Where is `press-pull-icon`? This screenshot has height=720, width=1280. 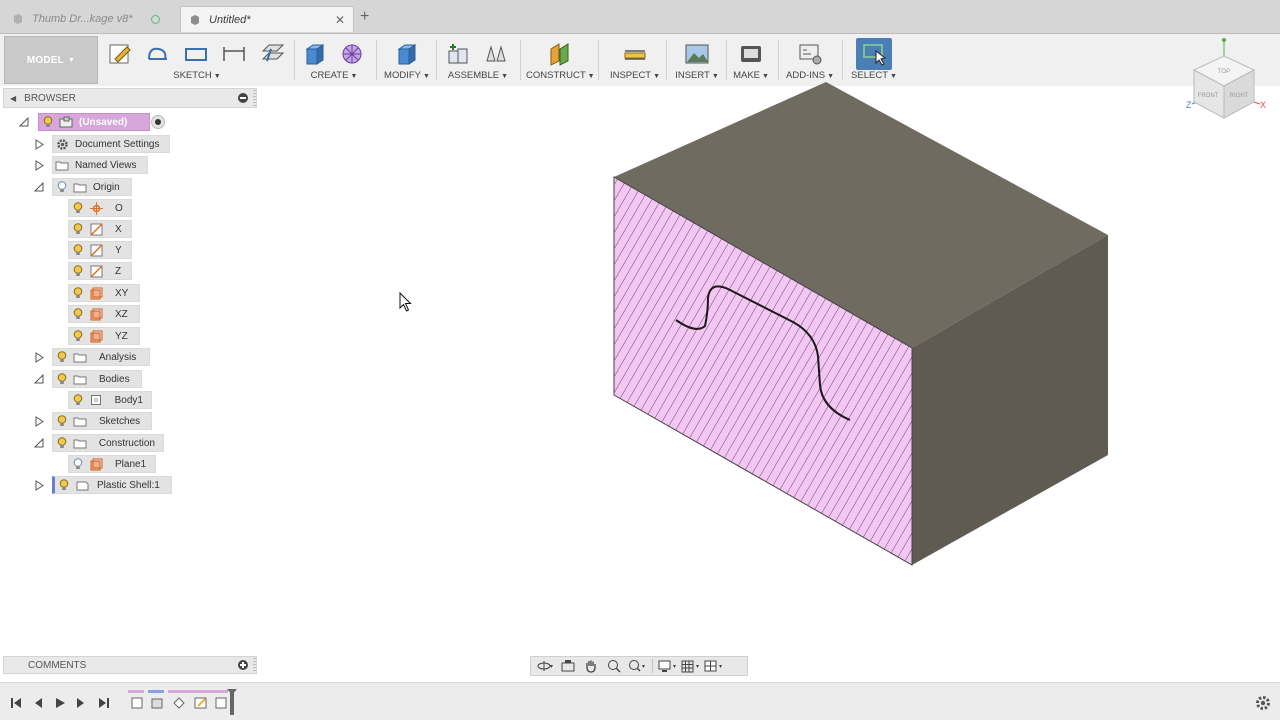
press-pull-icon is located at coordinates (407, 54).